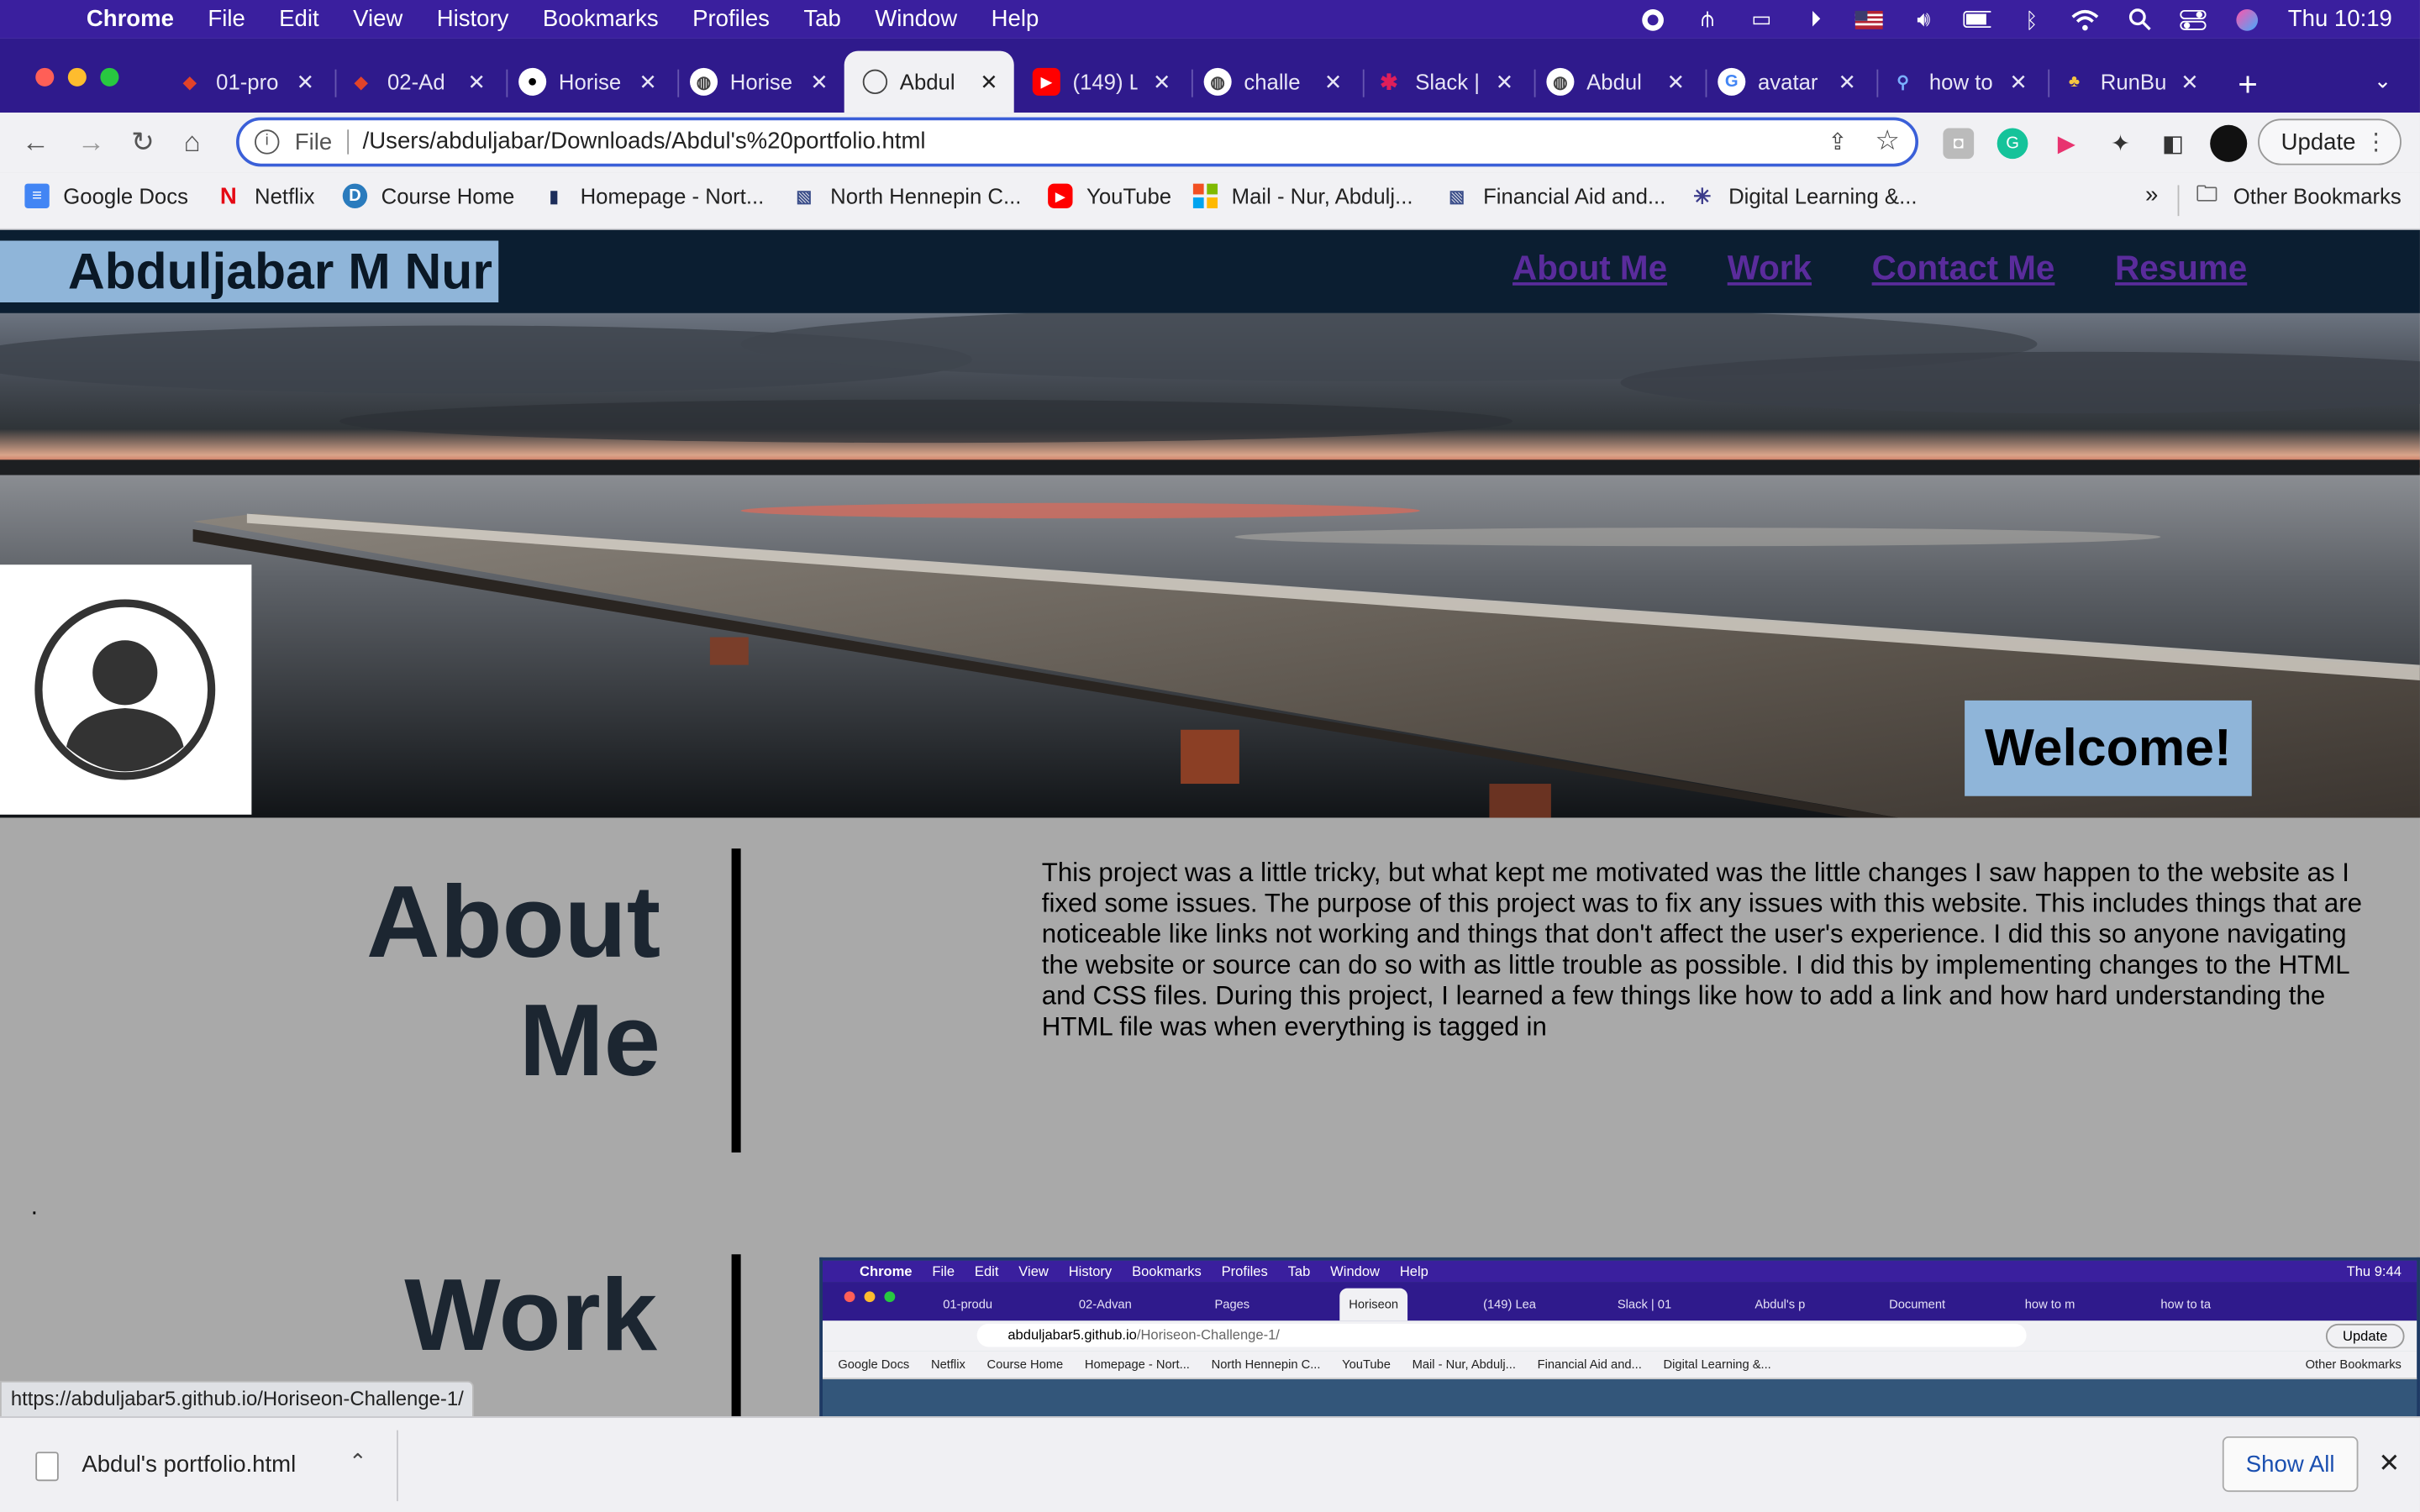 This screenshot has height=1512, width=2420. Describe the element at coordinates (2120, 143) in the screenshot. I see `extensions-puzzle-icon: ✦` at that location.